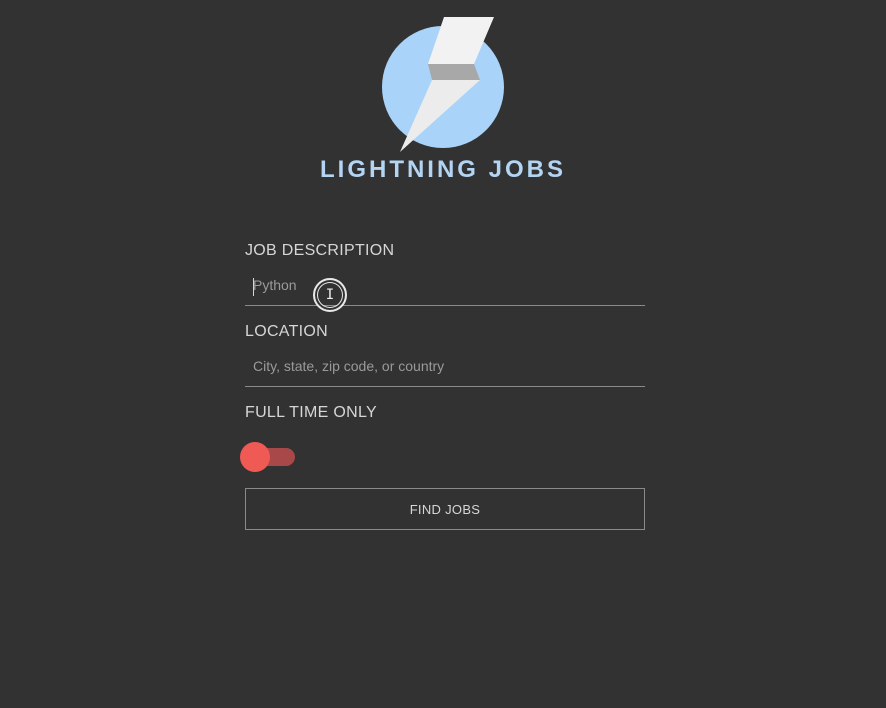 The image size is (886, 708). What do you see at coordinates (442, 169) in the screenshot?
I see `brand-title: LIGHTNING JOBS` at bounding box center [442, 169].